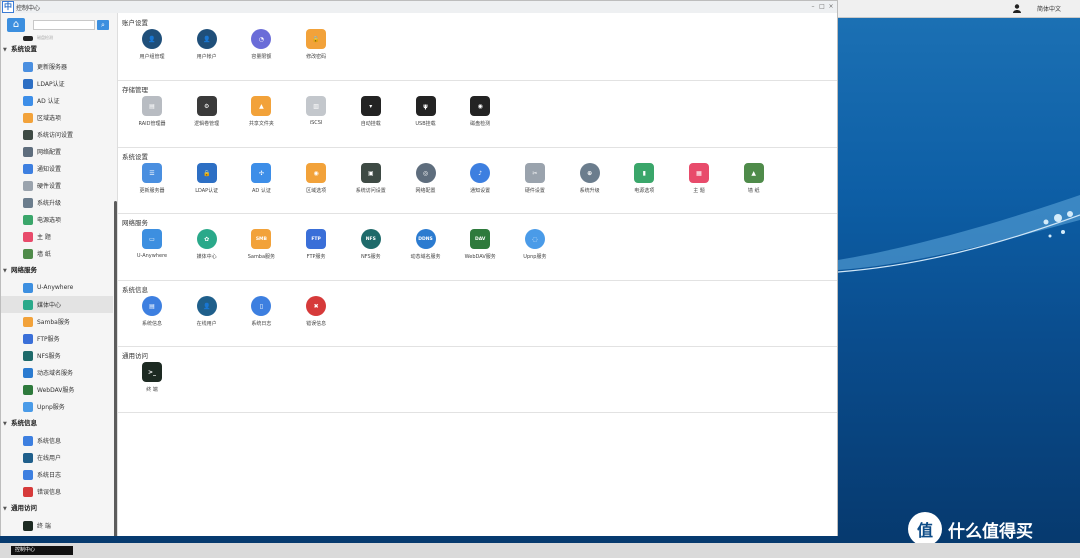 The image size is (1080, 558). What do you see at coordinates (813, 6) in the screenshot?
I see `minimize-icon: –` at bounding box center [813, 6].